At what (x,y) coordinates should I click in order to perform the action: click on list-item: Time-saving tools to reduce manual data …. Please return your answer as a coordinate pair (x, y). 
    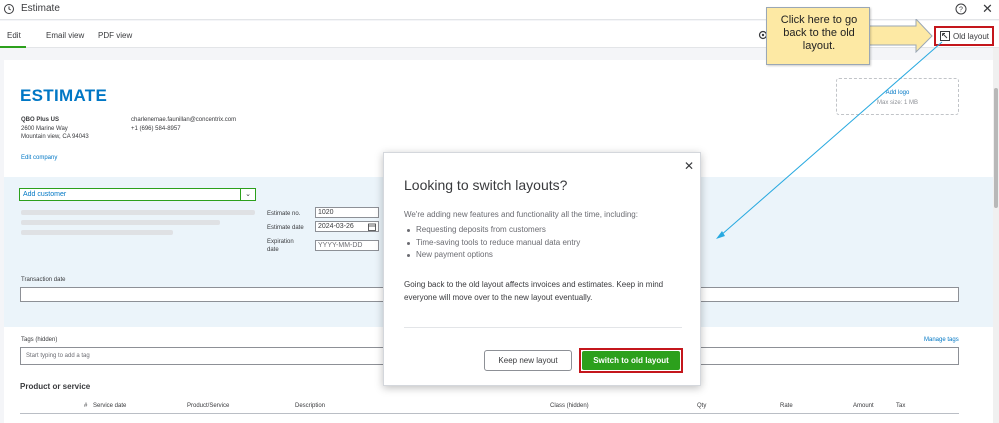
    Looking at the image, I should click on (492, 243).